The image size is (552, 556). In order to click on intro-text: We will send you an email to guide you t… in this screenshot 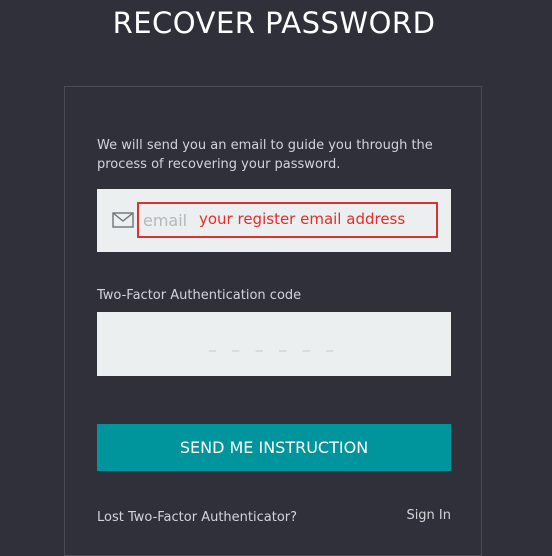, I will do `click(265, 155)`.